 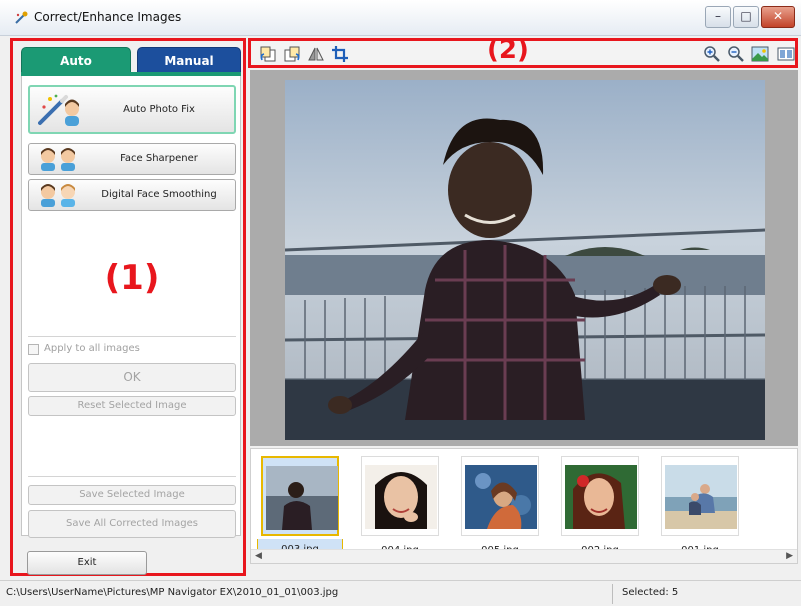 I want to click on digital-face-smoothing-label: Digital Face Smoothing, so click(x=159, y=194).